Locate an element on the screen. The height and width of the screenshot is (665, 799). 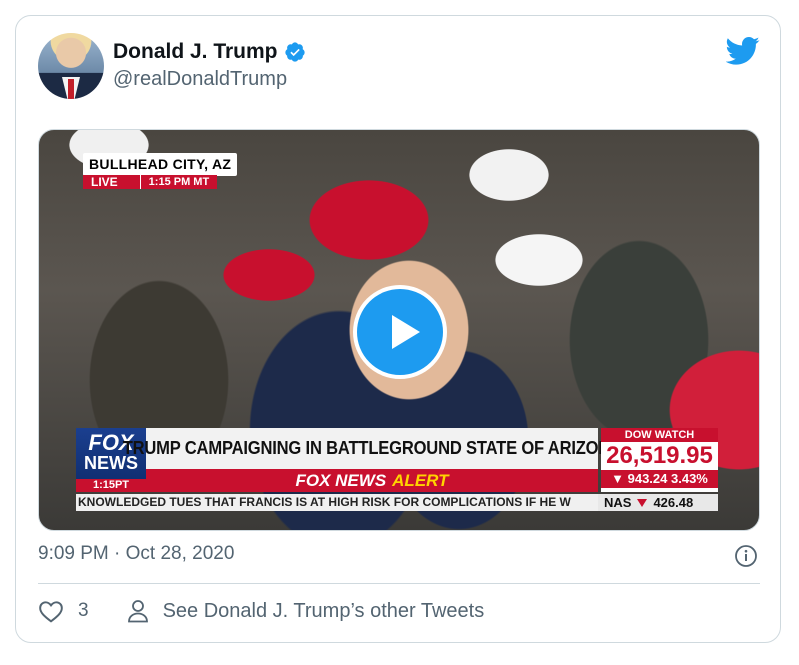
nas-value: 426.48 is located at coordinates (673, 502).